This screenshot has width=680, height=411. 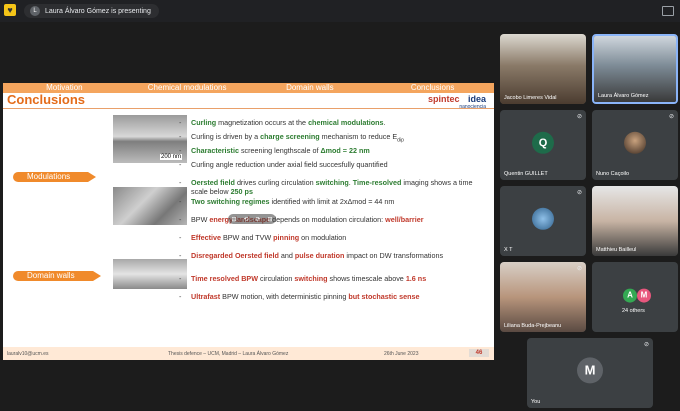 I want to click on bullet-text: identified with limit at 2xΔmod = 44 nm, so click(x=333, y=201).